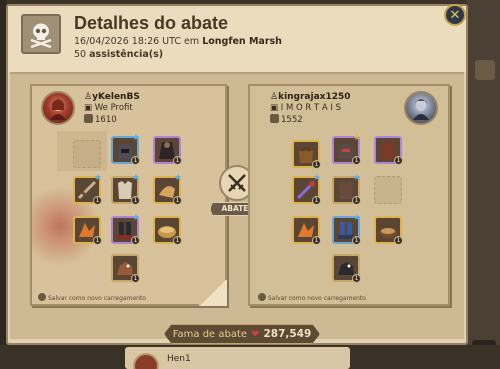  What do you see at coordinates (421, 108) in the screenshot?
I see `victim-avatar` at bounding box center [421, 108].